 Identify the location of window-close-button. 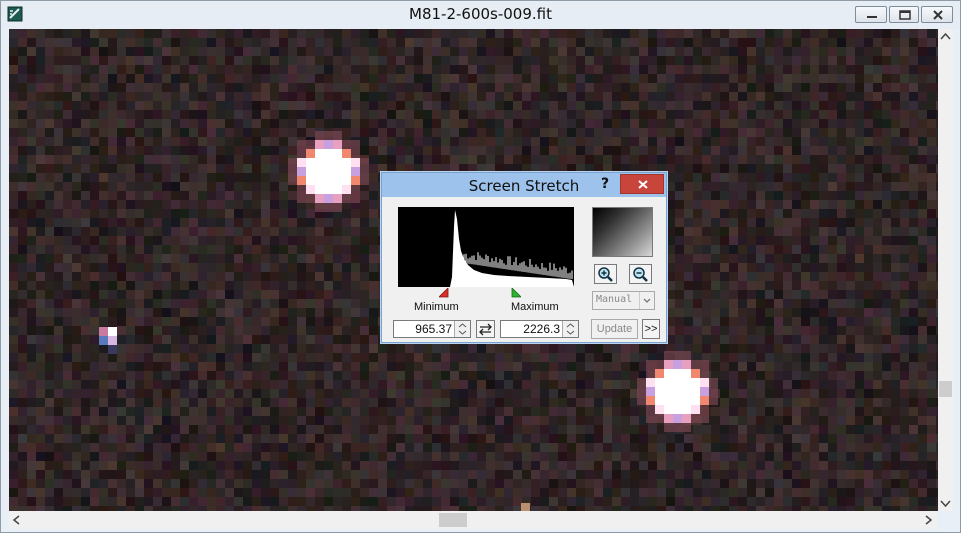
(937, 14).